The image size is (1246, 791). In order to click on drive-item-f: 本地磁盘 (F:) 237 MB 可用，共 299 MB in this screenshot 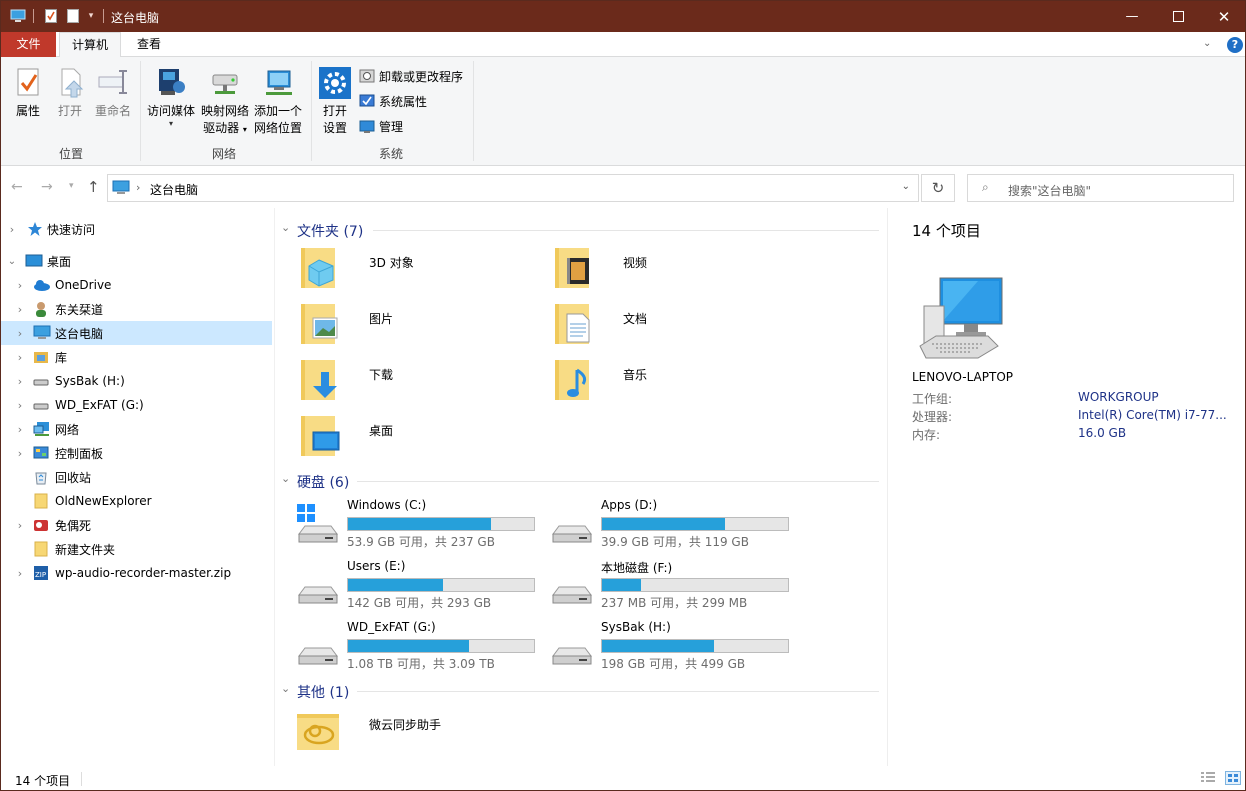, I will do `click(659, 587)`.